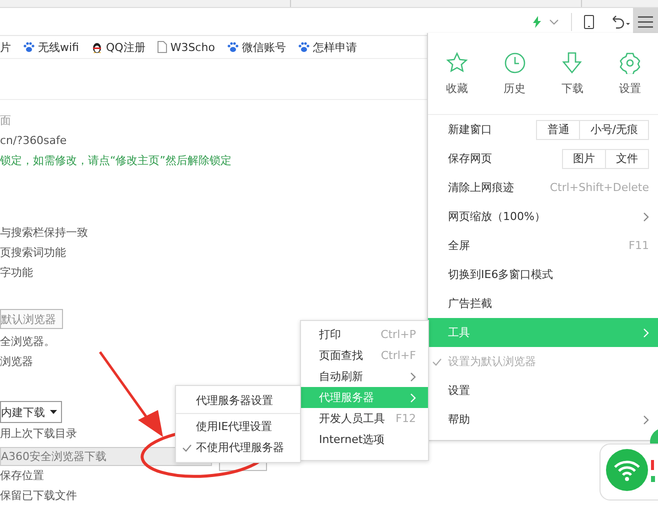 This screenshot has height=512, width=658. What do you see at coordinates (543, 419) in the screenshot?
I see `menu-item: 帮助` at bounding box center [543, 419].